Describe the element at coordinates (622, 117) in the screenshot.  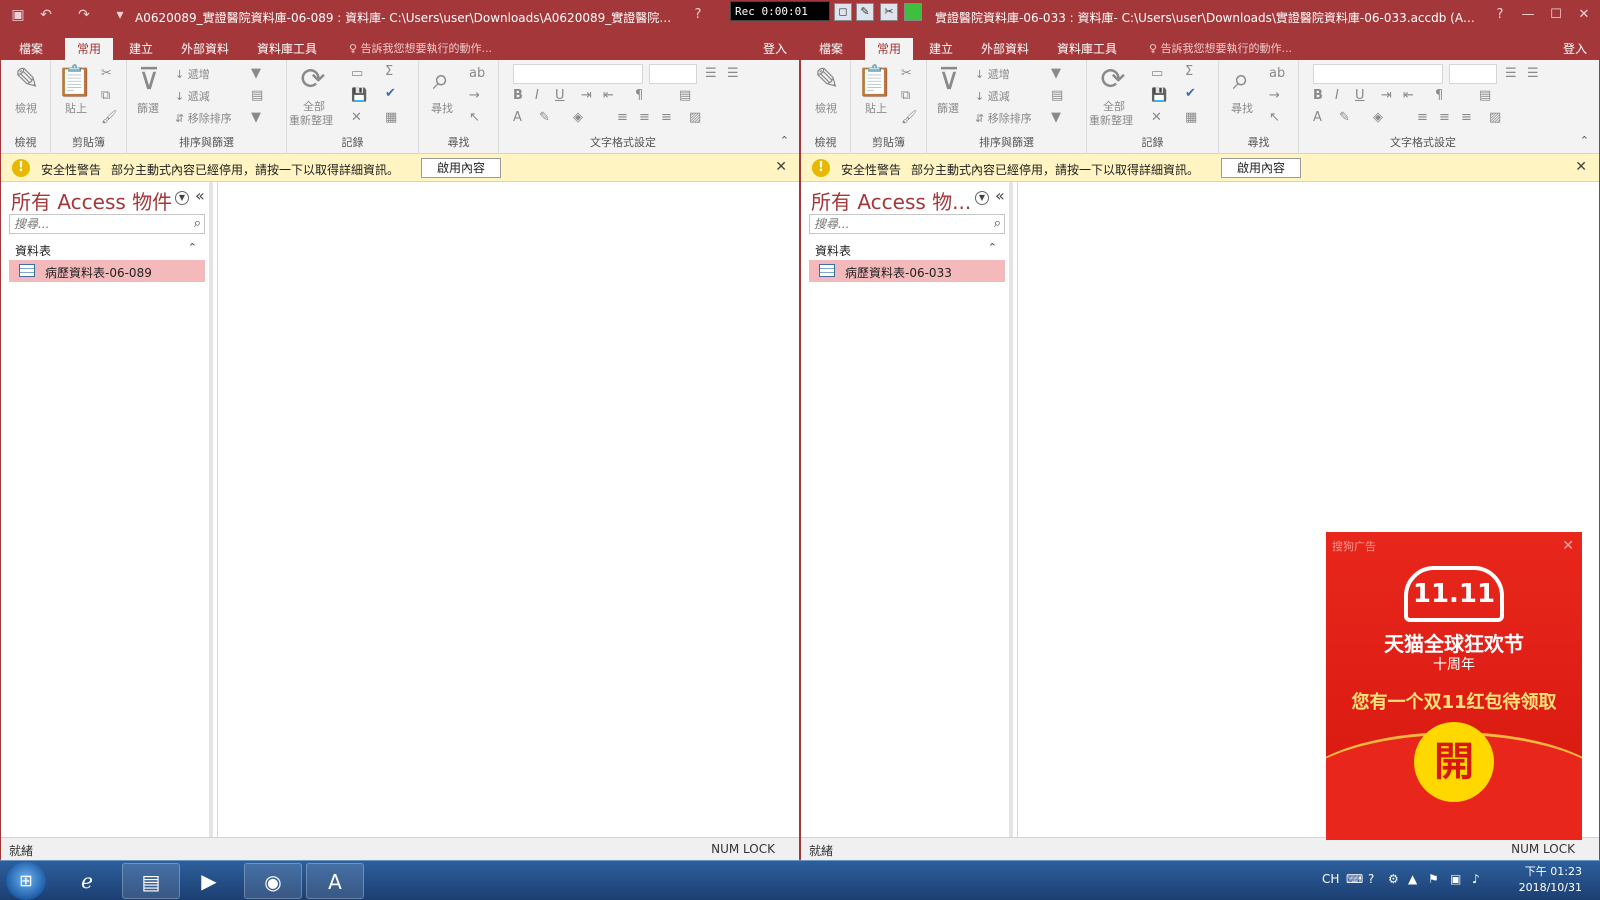
I see `align-left-icon: ≡` at that location.